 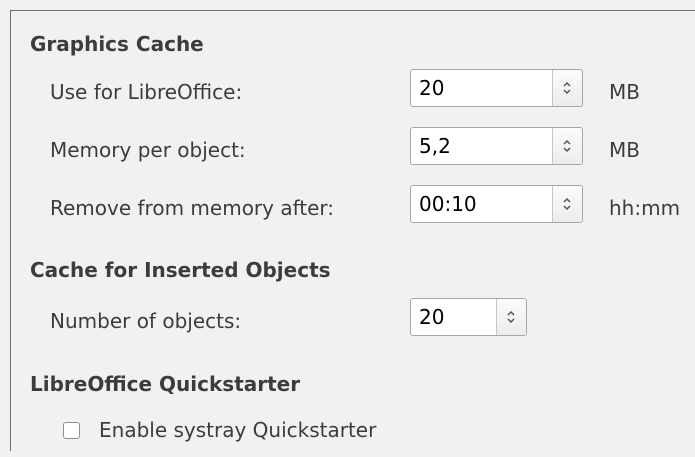 I want to click on memory-per-object-unit: MB, so click(x=624, y=150).